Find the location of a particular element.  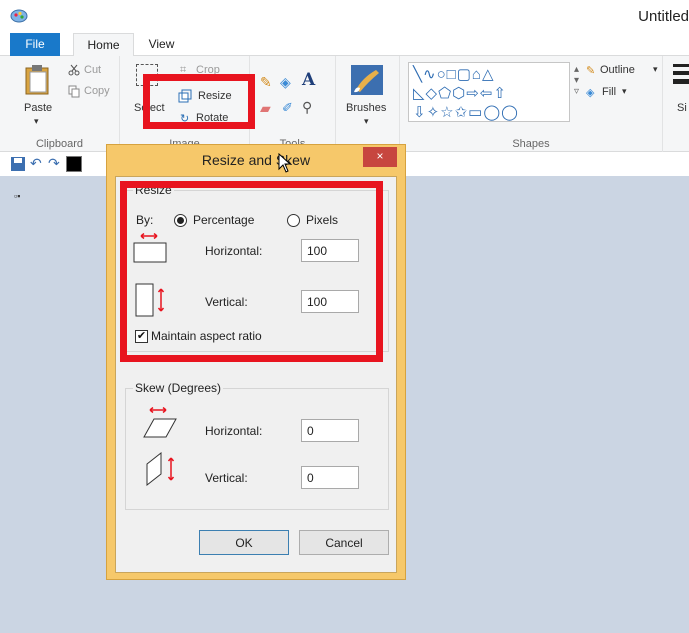

dialog-title-bar: Resize and Skew × is located at coordinates (256, 160).